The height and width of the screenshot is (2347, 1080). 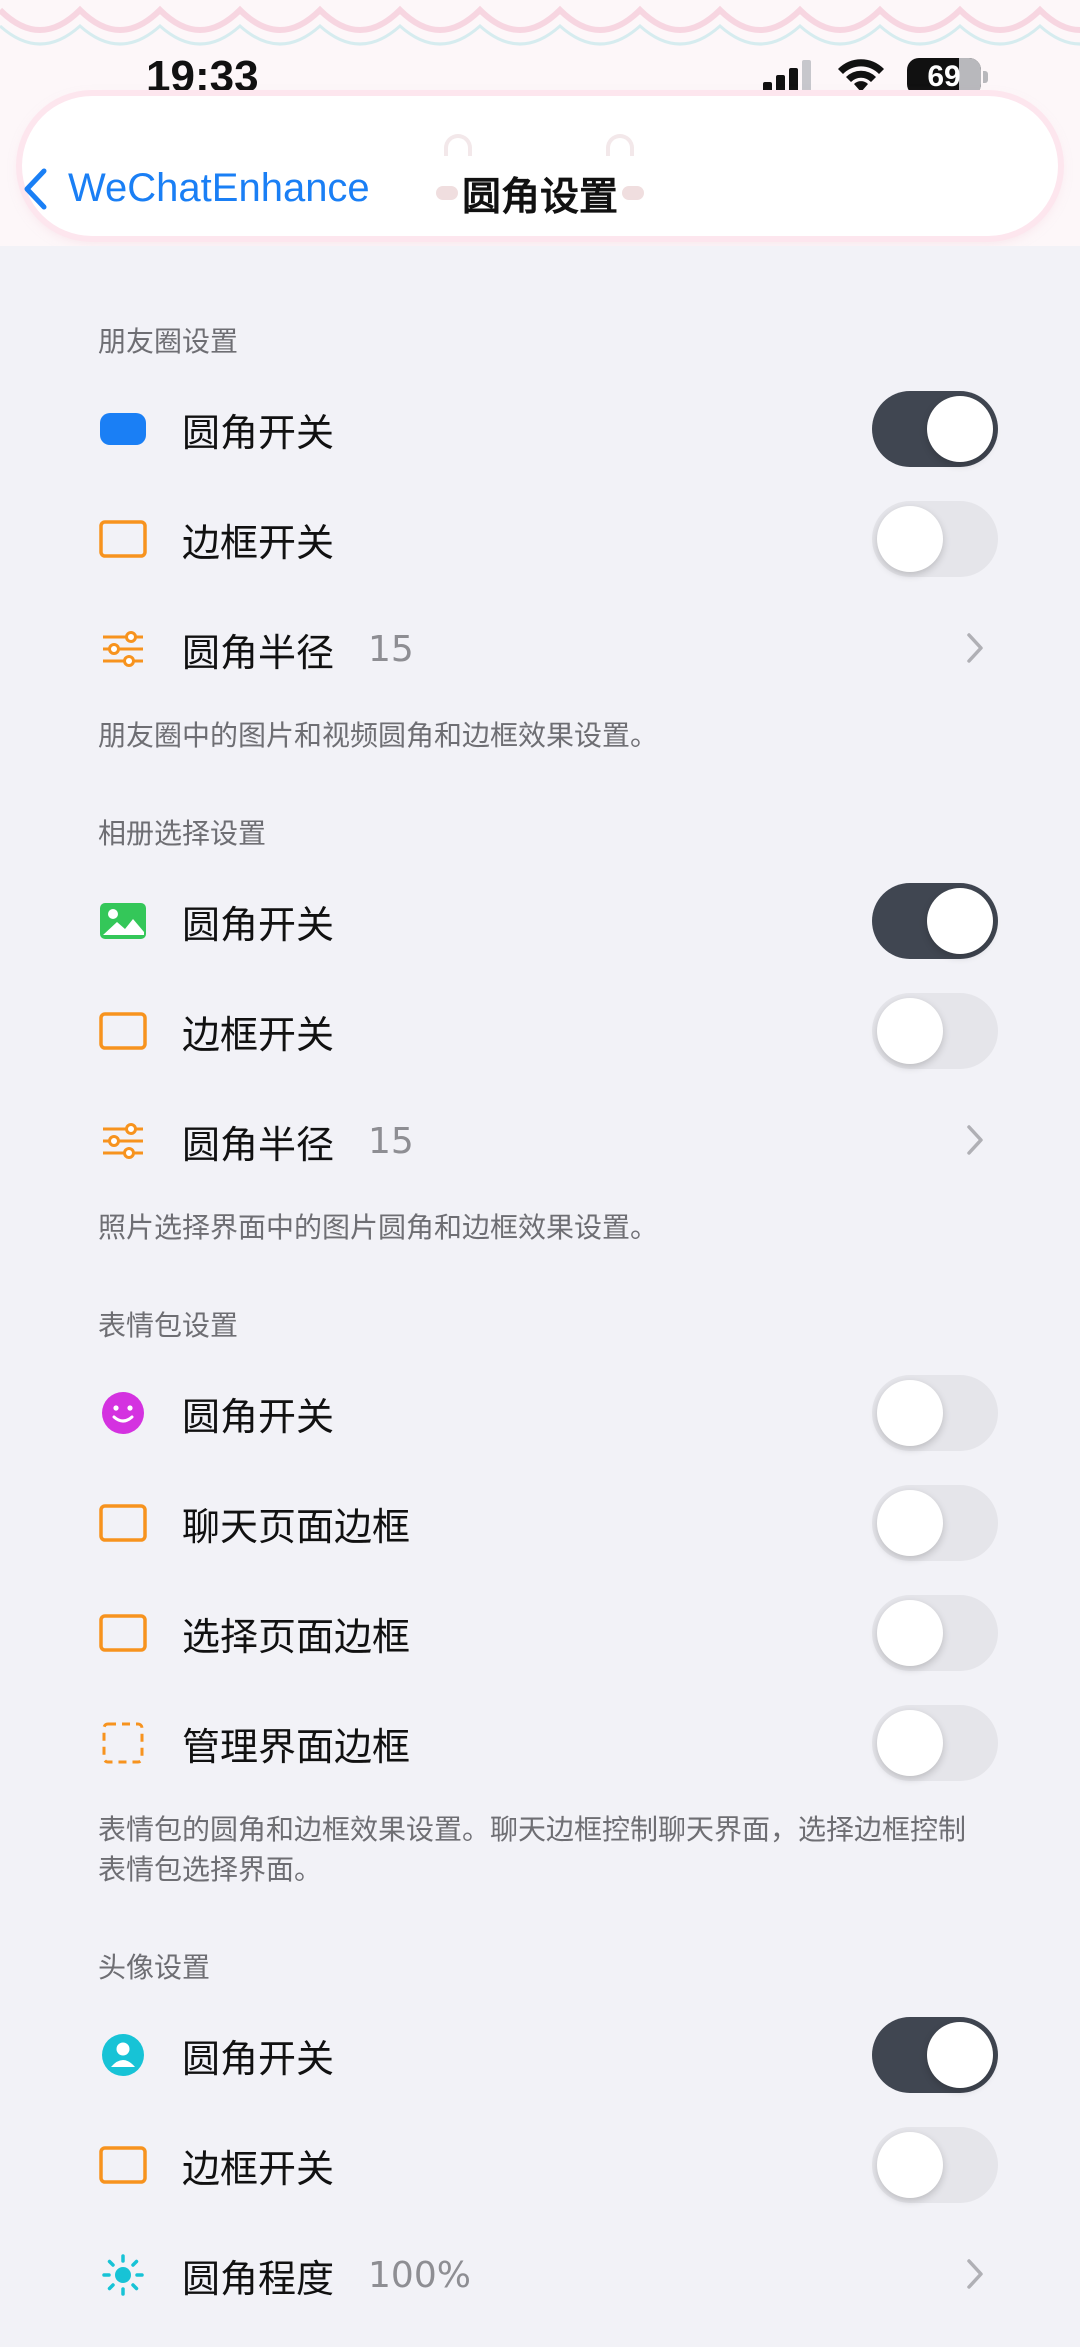 I want to click on person-circle-icon, so click(x=123, y=2055).